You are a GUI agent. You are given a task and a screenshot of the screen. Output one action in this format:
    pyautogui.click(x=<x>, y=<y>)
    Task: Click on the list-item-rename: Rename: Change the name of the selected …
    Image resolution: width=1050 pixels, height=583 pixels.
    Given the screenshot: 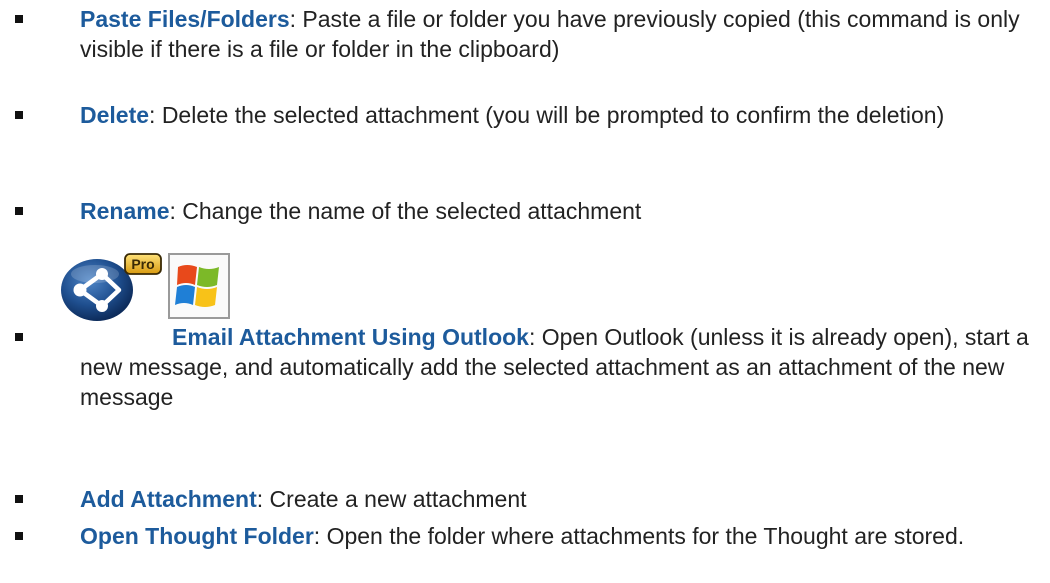 What is the action you would take?
    pyautogui.click(x=527, y=211)
    